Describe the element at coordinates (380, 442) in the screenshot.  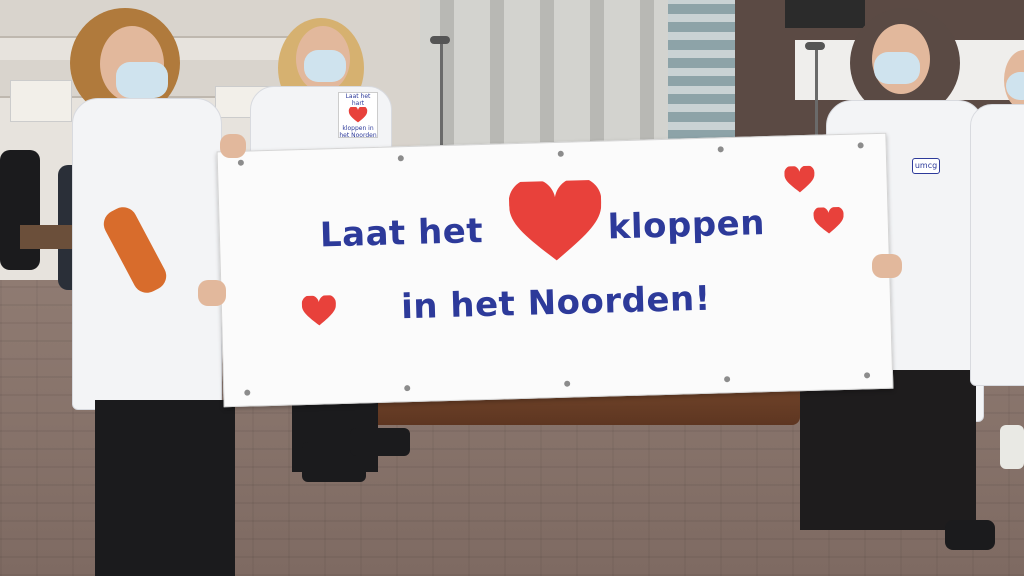
I see `boot` at that location.